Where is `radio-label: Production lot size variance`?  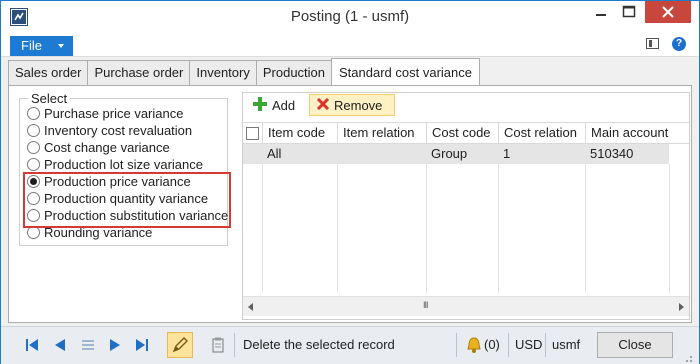 radio-label: Production lot size variance is located at coordinates (123, 164).